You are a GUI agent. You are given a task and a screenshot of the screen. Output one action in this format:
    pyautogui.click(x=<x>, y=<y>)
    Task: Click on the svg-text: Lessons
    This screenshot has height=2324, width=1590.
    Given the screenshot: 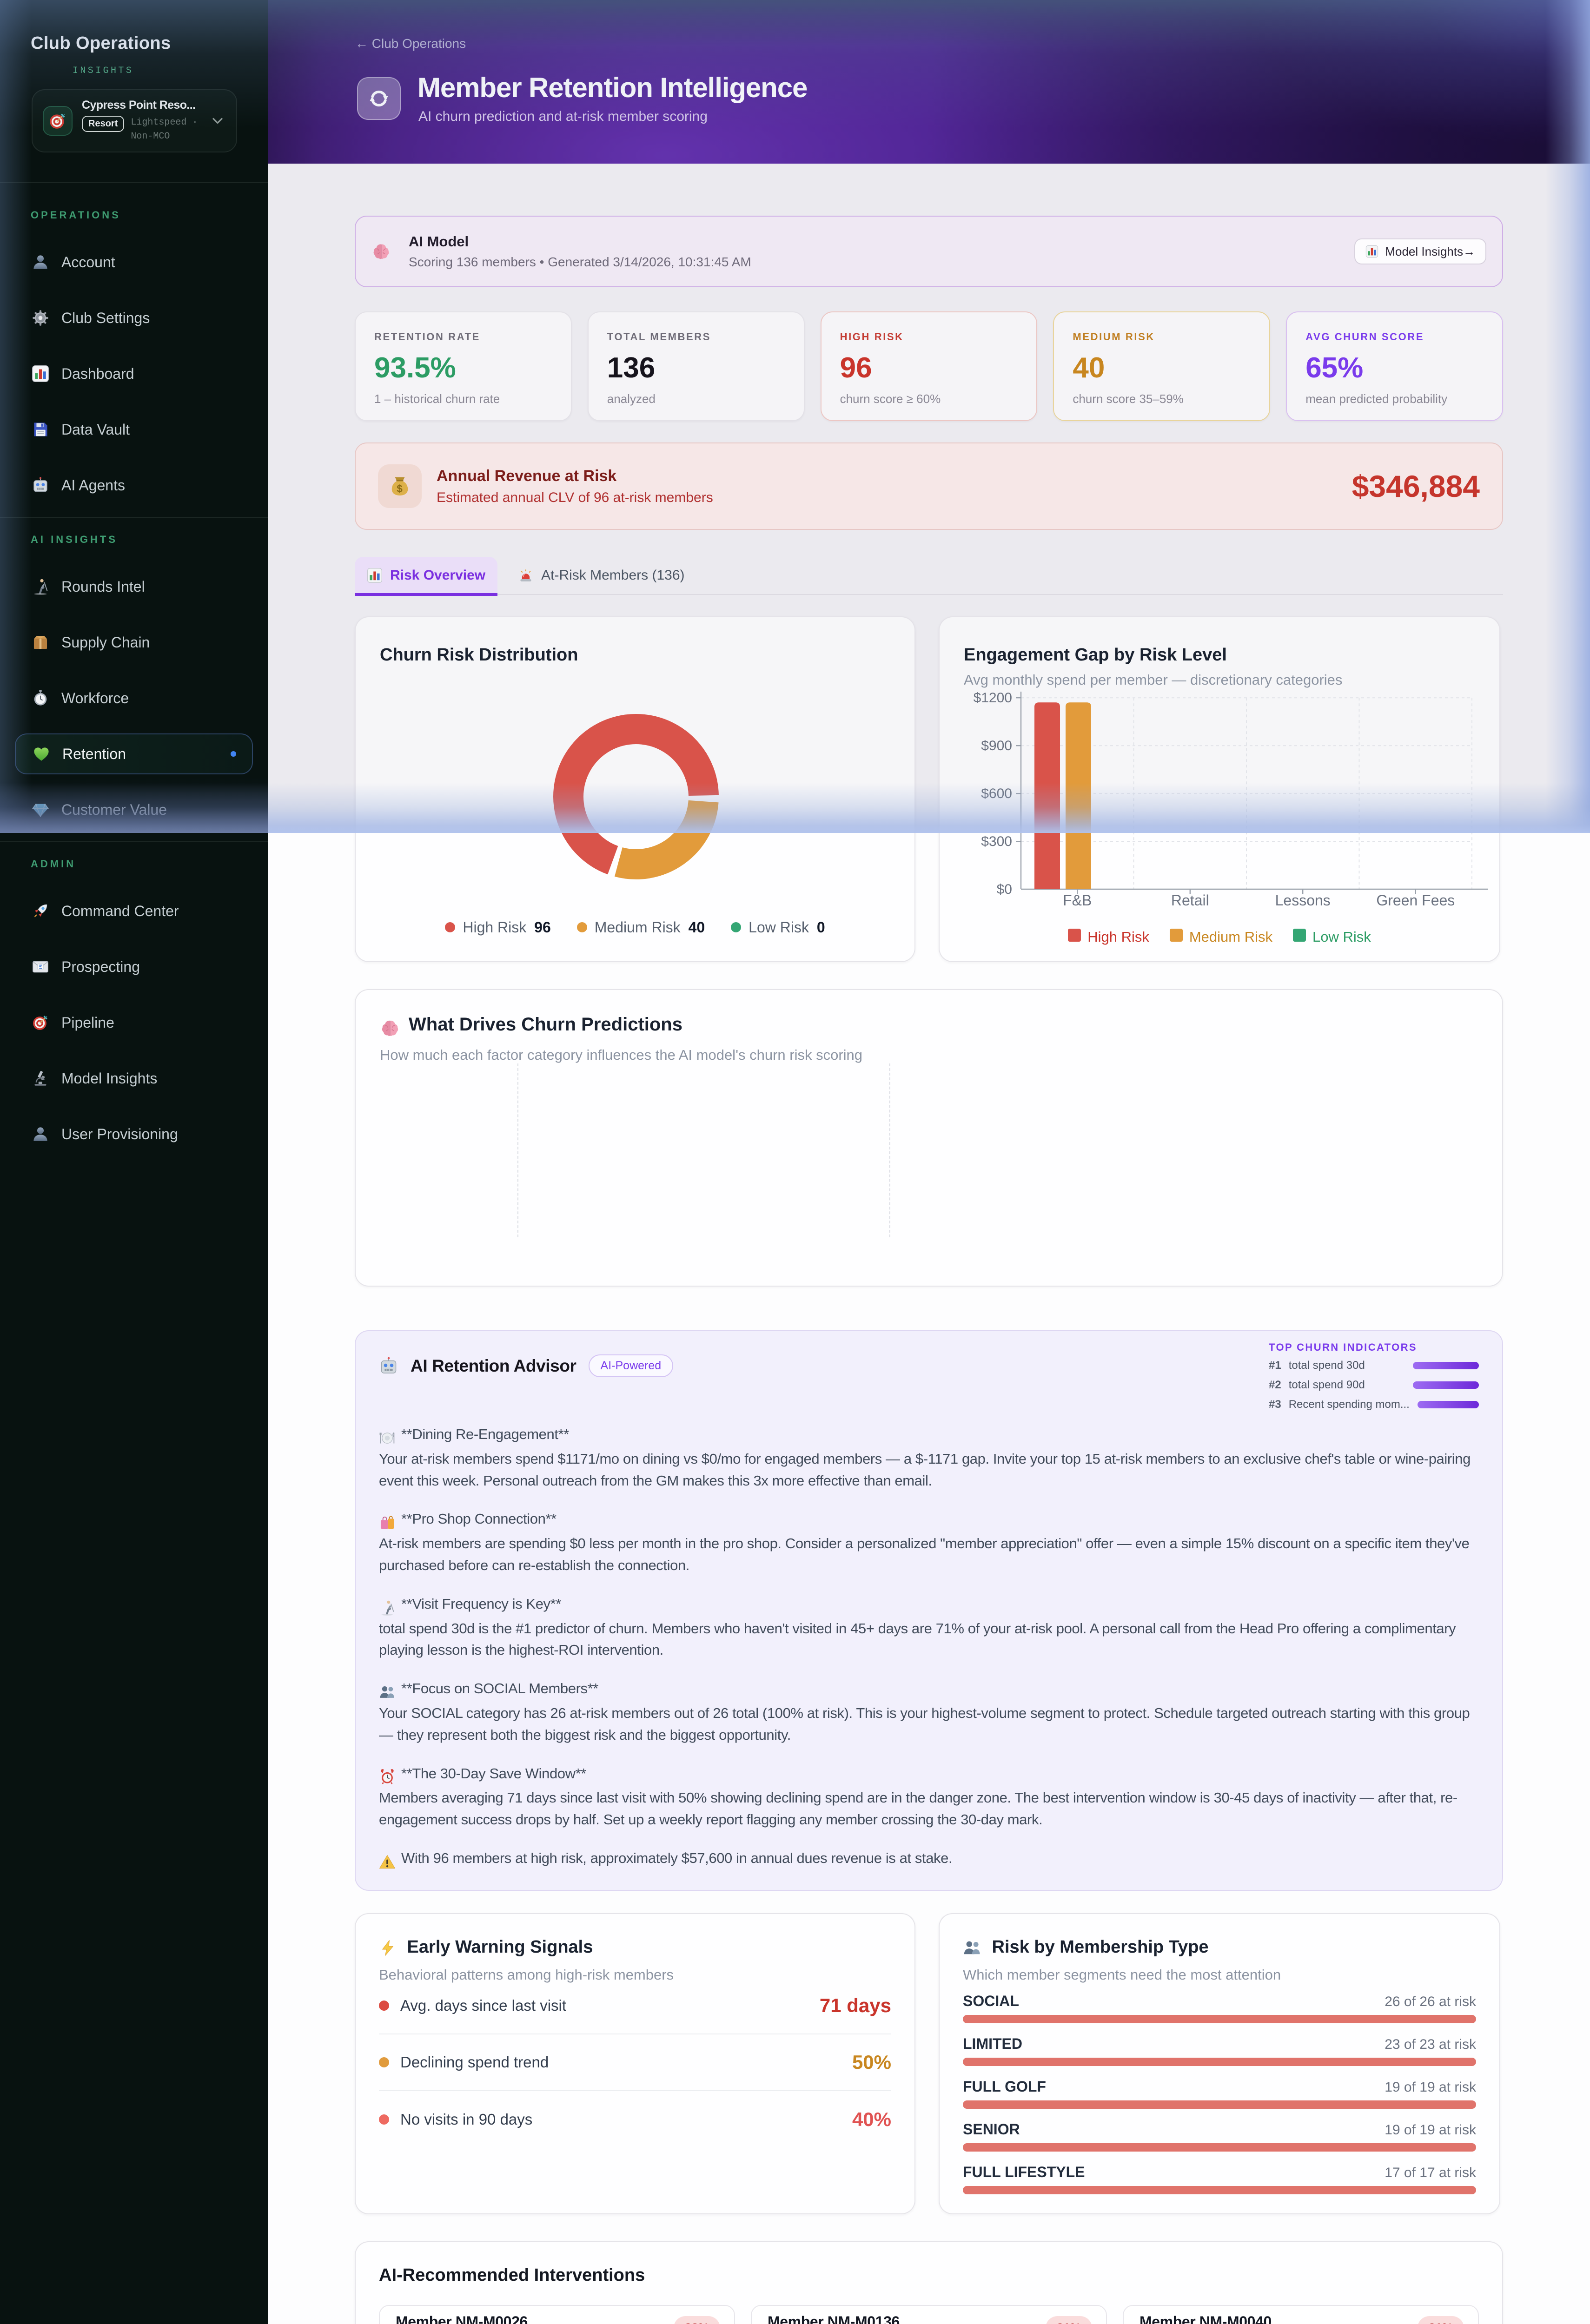 What is the action you would take?
    pyautogui.click(x=1303, y=900)
    